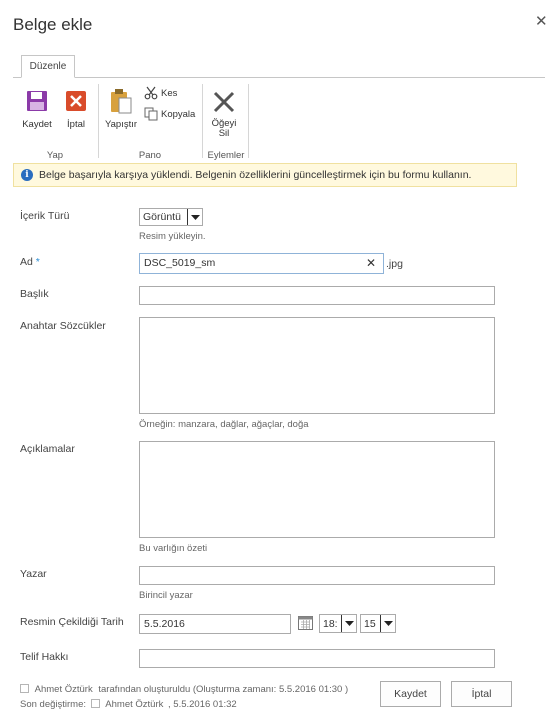 This screenshot has width=557, height=724. I want to click on name-label: Ad *, so click(30, 262).